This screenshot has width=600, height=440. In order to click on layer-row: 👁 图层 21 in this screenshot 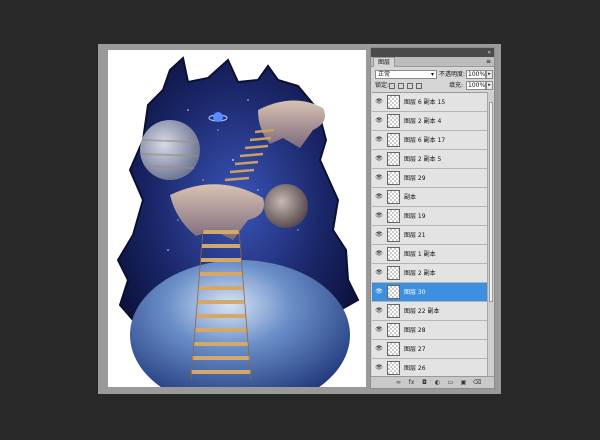, I will do `click(429, 235)`.